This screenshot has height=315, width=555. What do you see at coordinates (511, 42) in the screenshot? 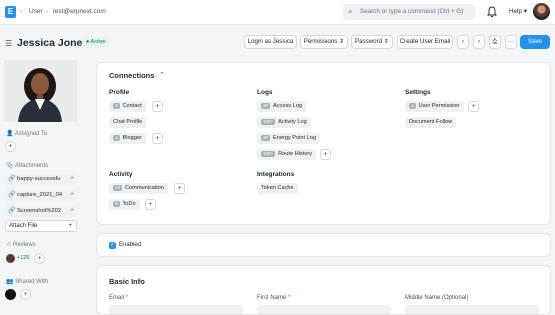
I see `more-button: ···` at bounding box center [511, 42].